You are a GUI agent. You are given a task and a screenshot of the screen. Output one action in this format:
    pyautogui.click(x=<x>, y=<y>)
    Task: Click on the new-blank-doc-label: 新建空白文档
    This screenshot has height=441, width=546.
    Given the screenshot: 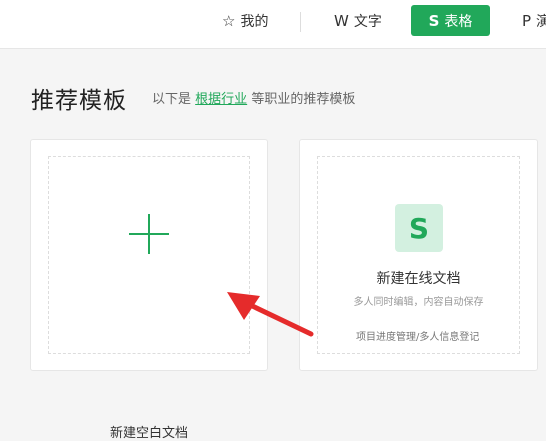 What is the action you would take?
    pyautogui.click(x=148, y=433)
    